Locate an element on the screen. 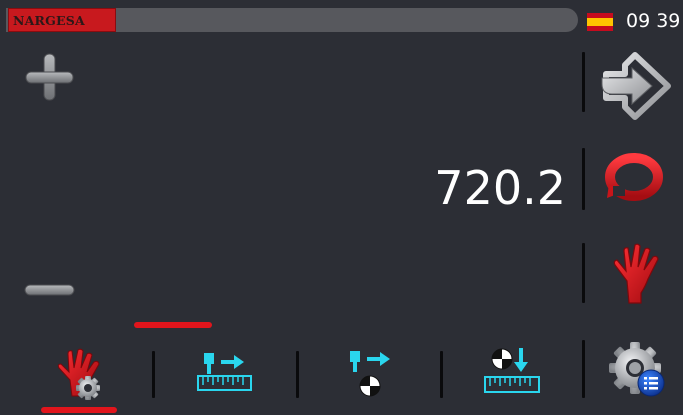 The height and width of the screenshot is (415, 683). measurement-value: 720.2 is located at coordinates (500, 188).